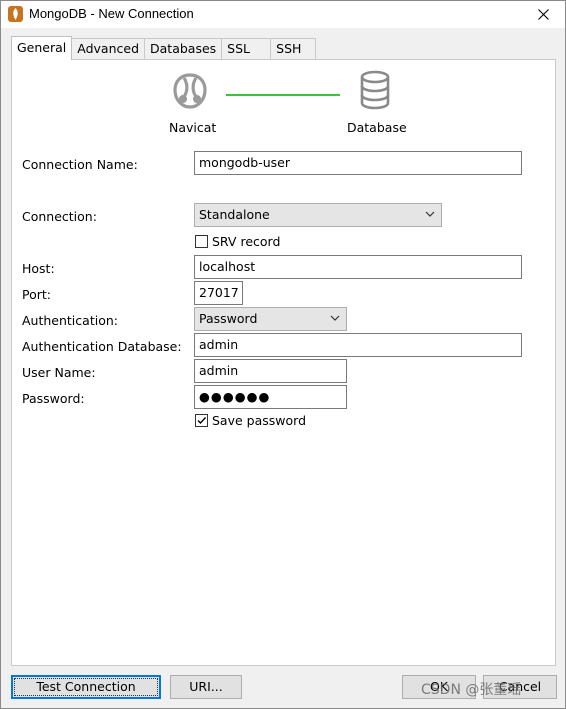 Image resolution: width=566 pixels, height=709 pixels. Describe the element at coordinates (259, 420) in the screenshot. I see `save-password-label: Save password` at that location.